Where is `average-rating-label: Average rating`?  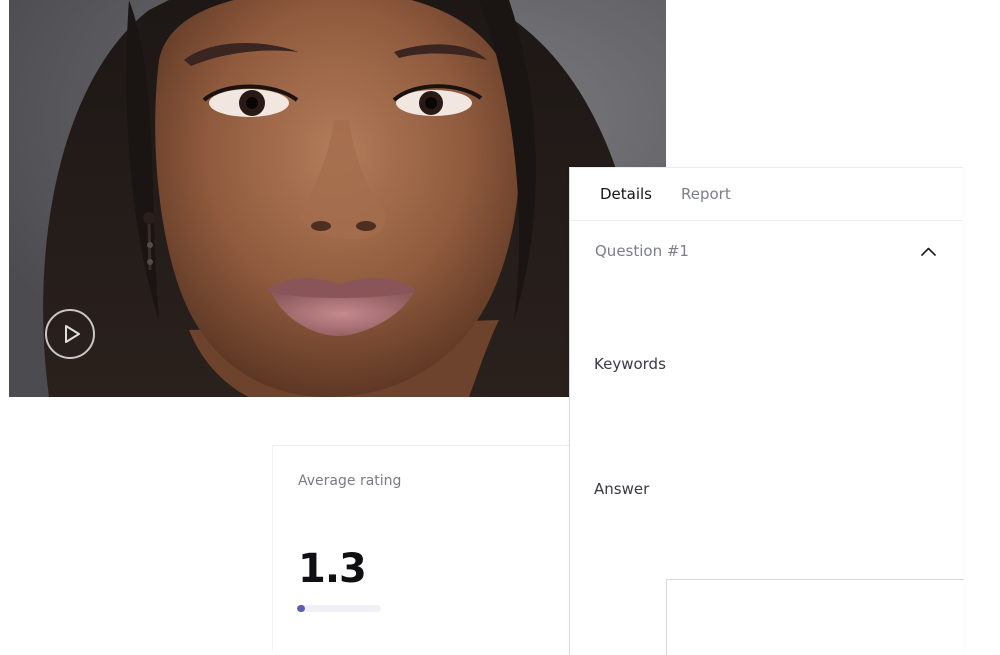
average-rating-label: Average rating is located at coordinates (350, 481).